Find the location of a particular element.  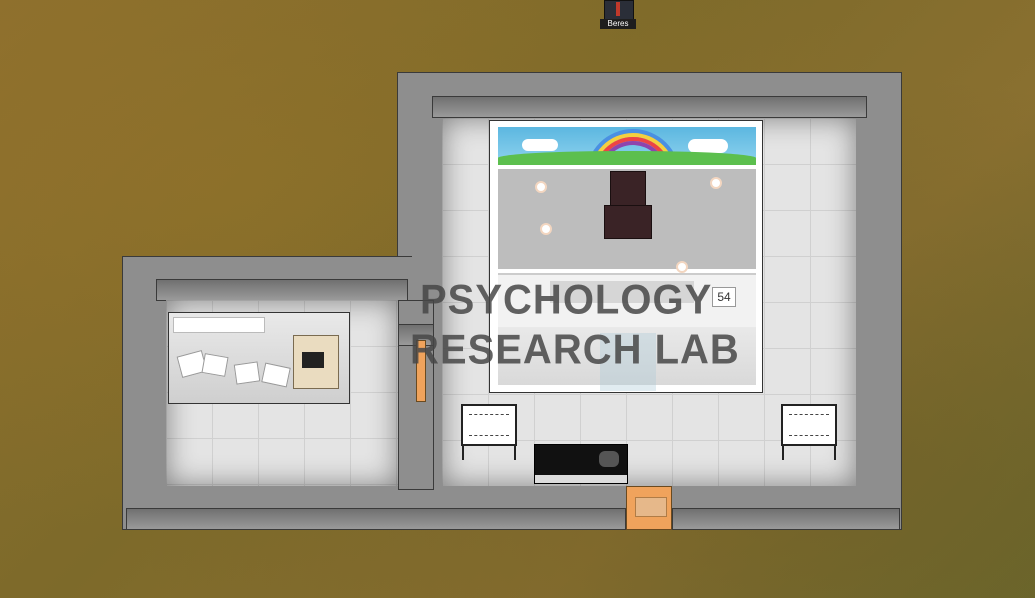

door-main is located at coordinates (649, 508).